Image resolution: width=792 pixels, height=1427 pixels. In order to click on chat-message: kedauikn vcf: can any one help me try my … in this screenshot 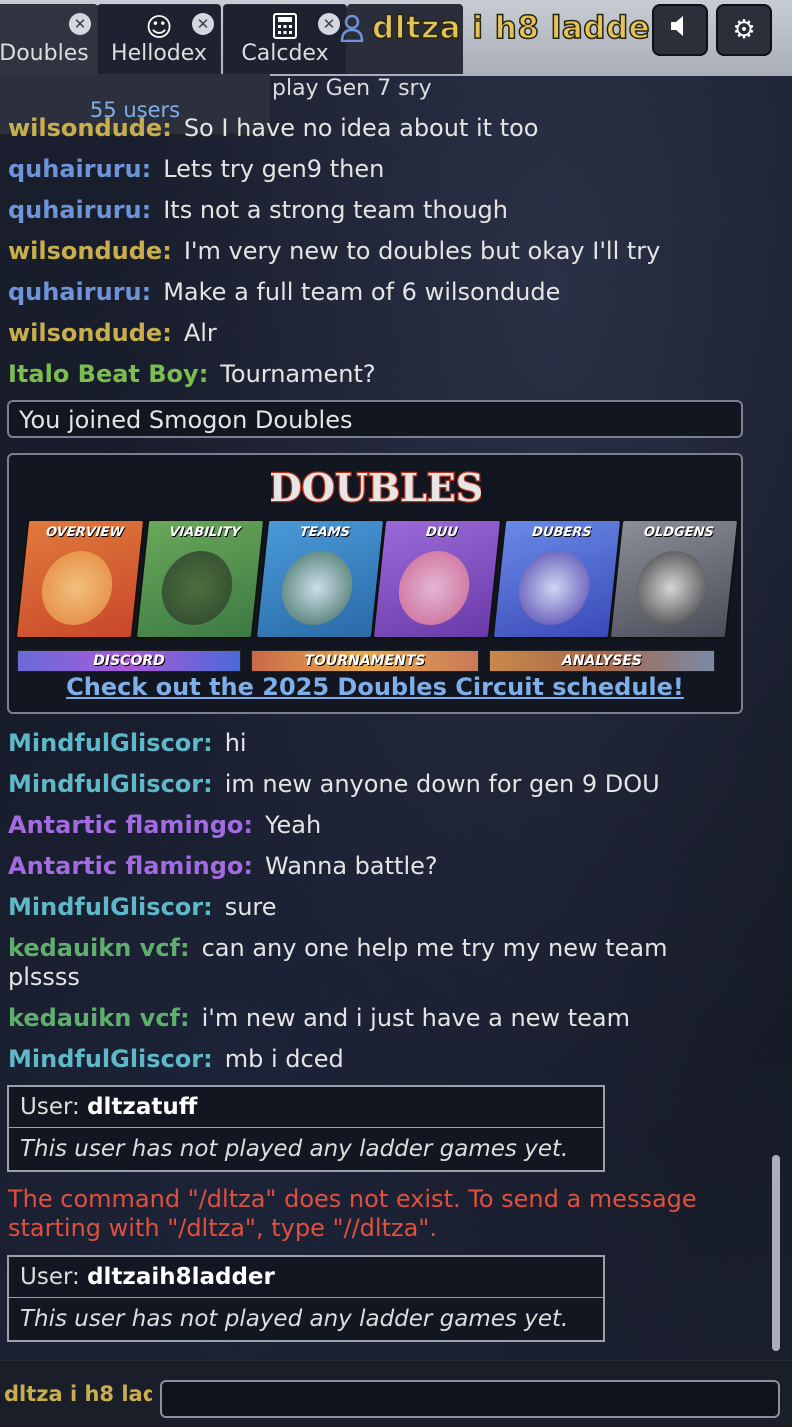, I will do `click(337, 948)`.